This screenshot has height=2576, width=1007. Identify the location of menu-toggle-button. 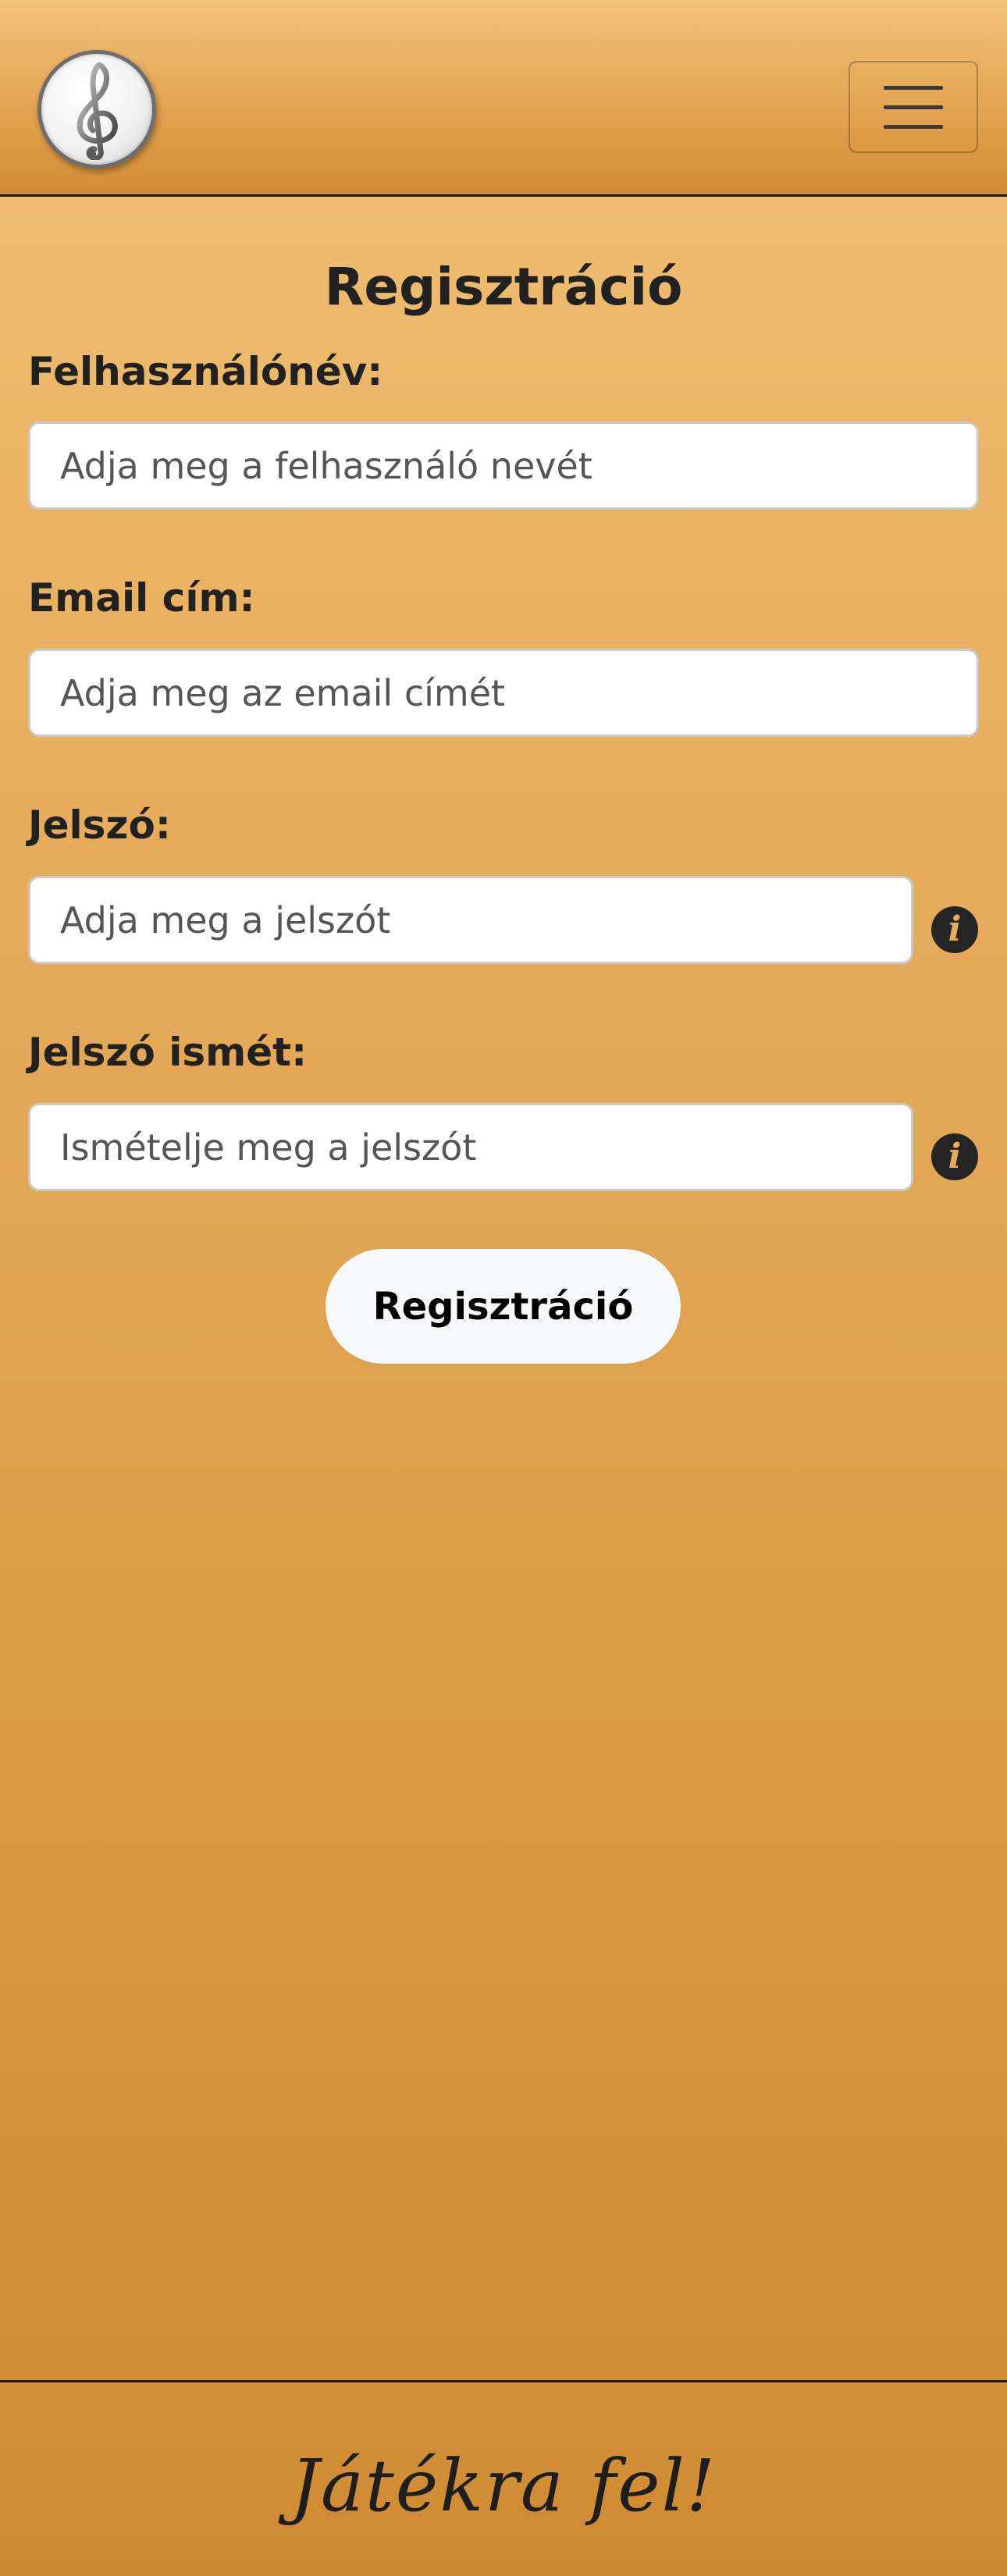
(913, 107).